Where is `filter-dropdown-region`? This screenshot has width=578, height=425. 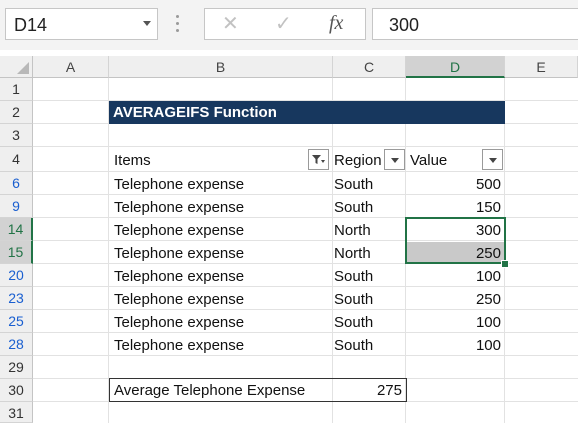 filter-dropdown-region is located at coordinates (394, 159).